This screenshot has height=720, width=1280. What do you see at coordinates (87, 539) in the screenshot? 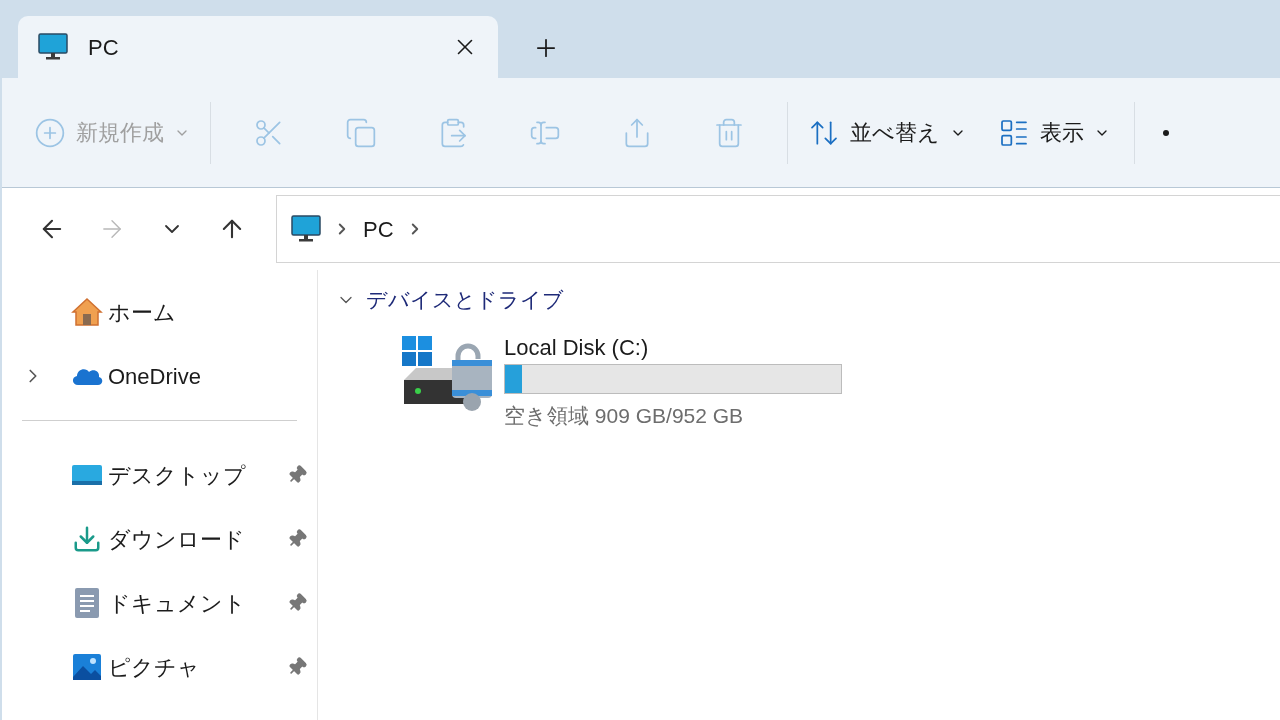
I see `download-icon` at bounding box center [87, 539].